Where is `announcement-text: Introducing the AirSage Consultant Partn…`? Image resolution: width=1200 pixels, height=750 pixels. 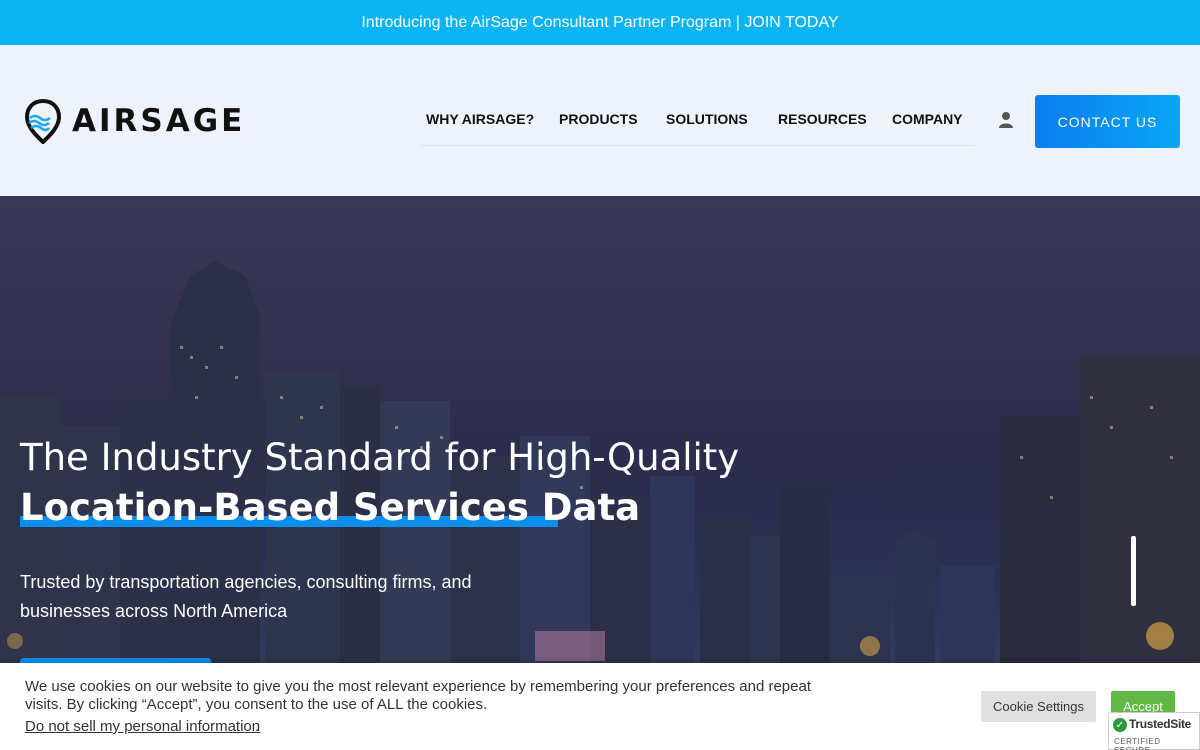
announcement-text: Introducing the AirSage Consultant Partn… is located at coordinates (599, 23).